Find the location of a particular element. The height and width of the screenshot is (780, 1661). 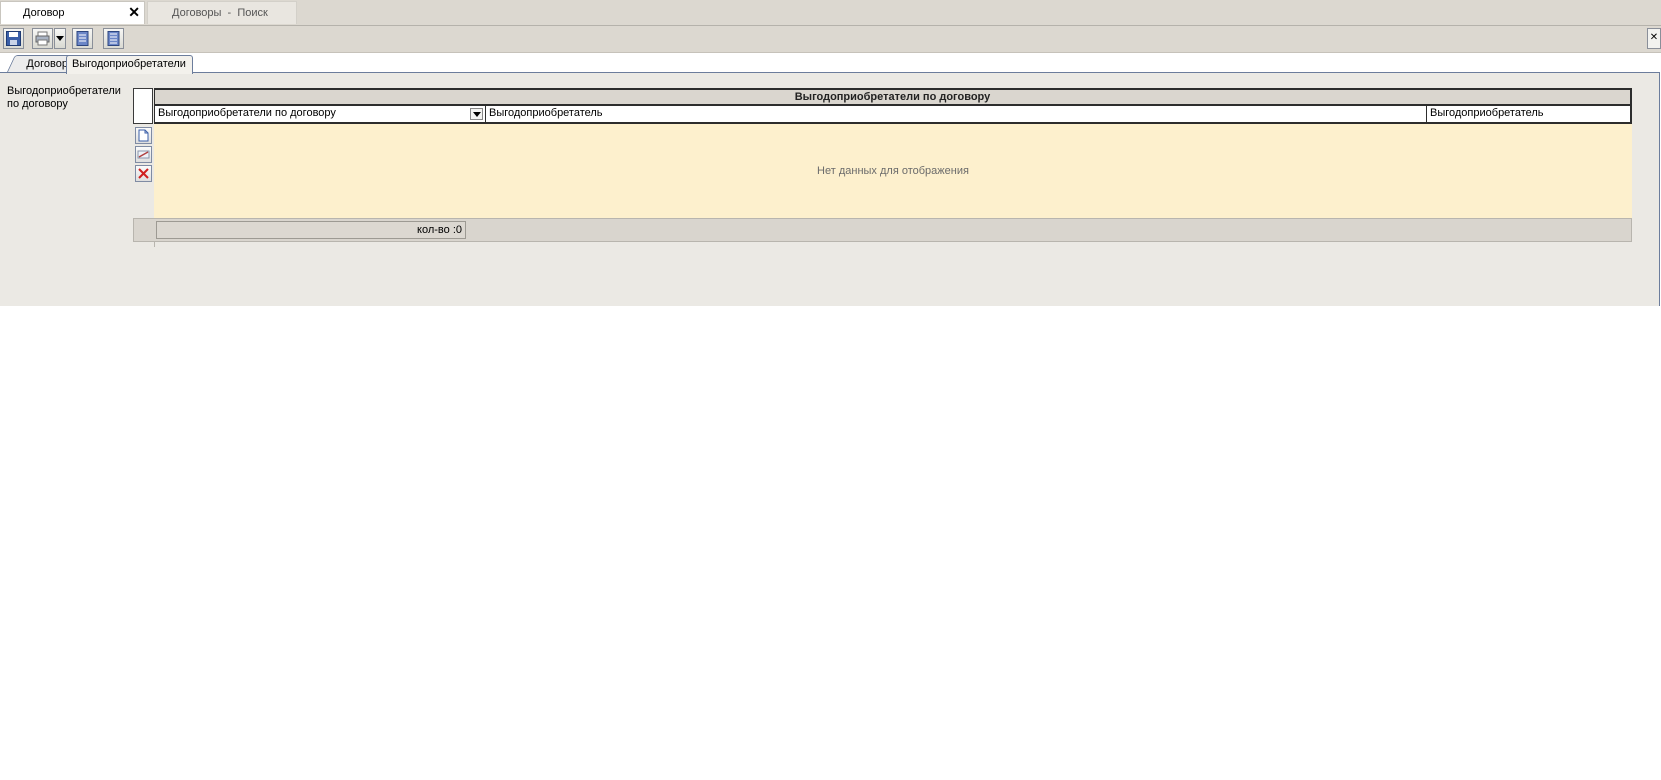

column-header-beneficiary-2: Выгодоприобретатель is located at coordinates (1529, 114).